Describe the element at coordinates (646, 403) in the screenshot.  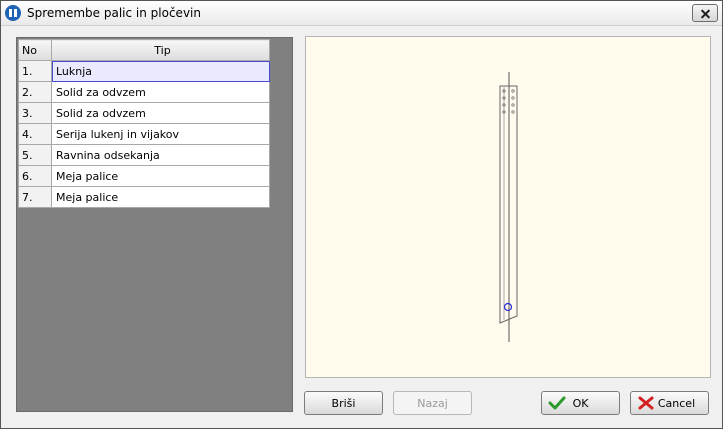
I see `red-x-icon` at that location.